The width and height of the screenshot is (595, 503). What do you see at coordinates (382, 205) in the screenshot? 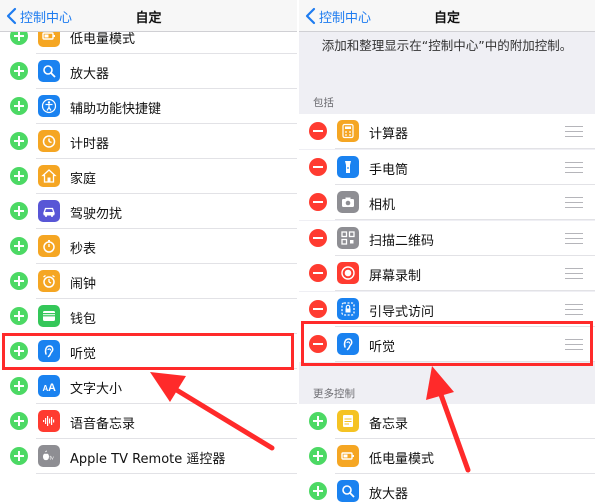
I see `control-row-label: 相机` at bounding box center [382, 205].